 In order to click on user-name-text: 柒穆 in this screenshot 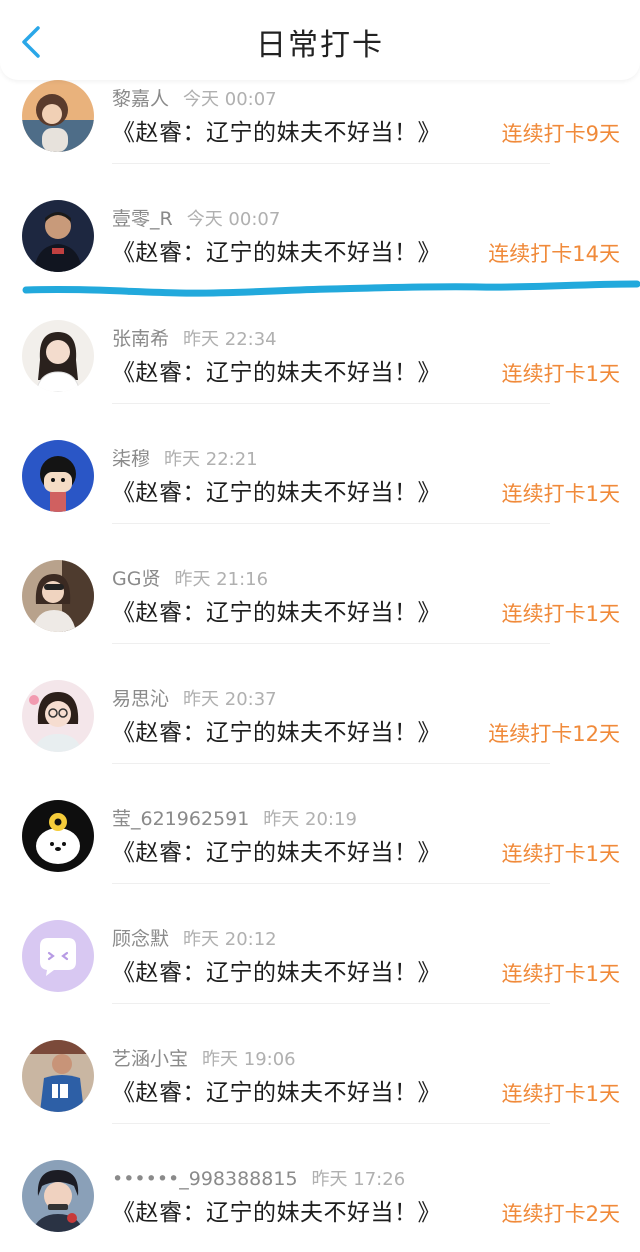, I will do `click(131, 459)`.